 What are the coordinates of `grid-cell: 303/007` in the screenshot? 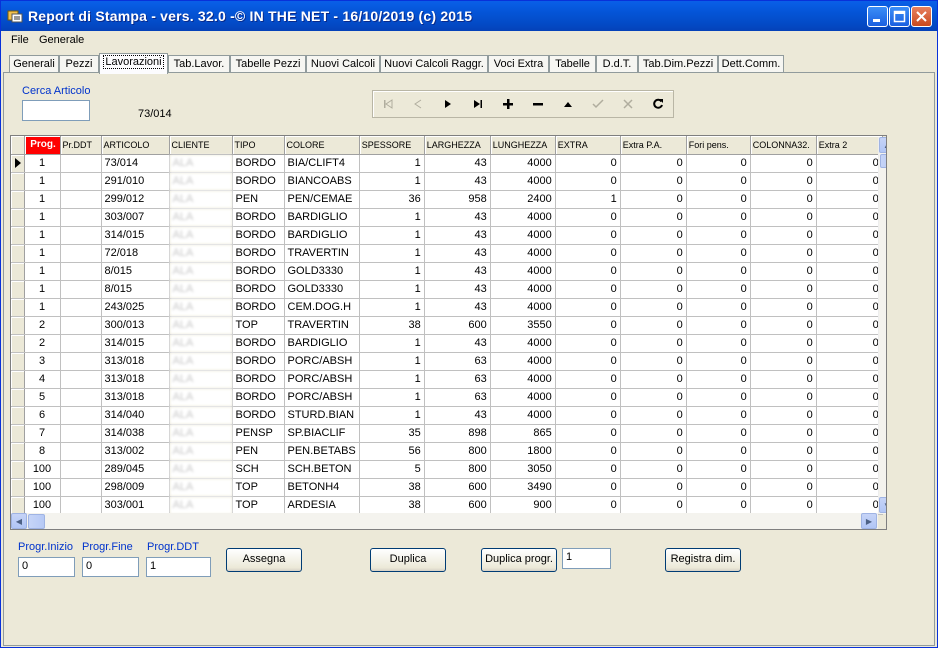 It's located at (135, 217).